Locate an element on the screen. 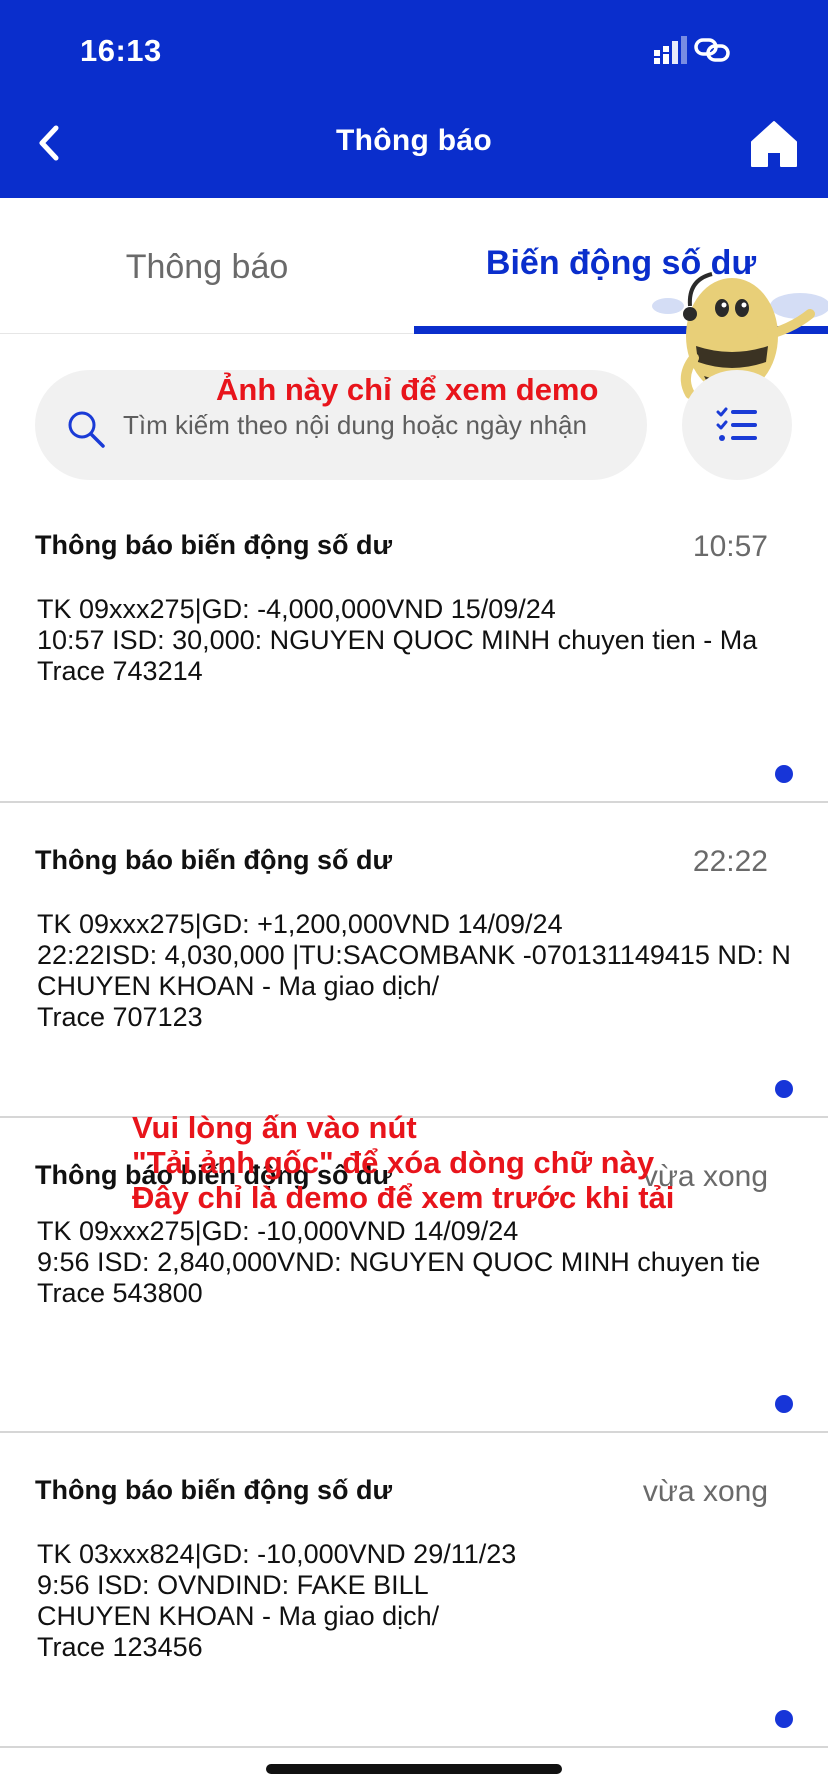 This screenshot has height=1792, width=828. search-icon is located at coordinates (86, 429).